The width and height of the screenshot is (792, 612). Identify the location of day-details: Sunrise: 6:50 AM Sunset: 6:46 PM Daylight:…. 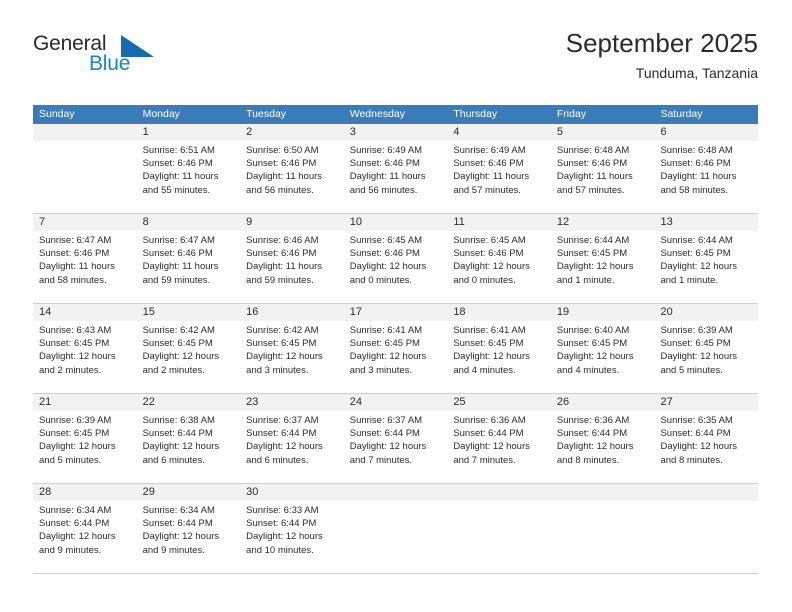
(292, 169).